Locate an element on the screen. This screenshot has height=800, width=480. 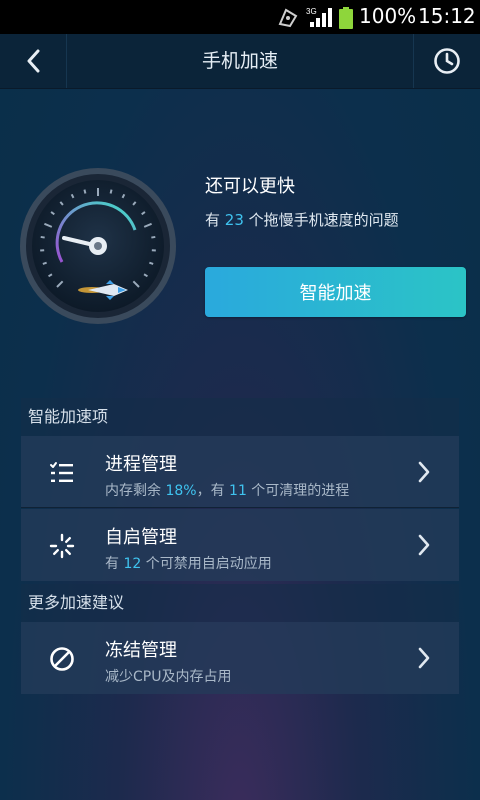
list-item-freeze-management: 冻结管理 减少CPU及内存占用 is located at coordinates (240, 658).